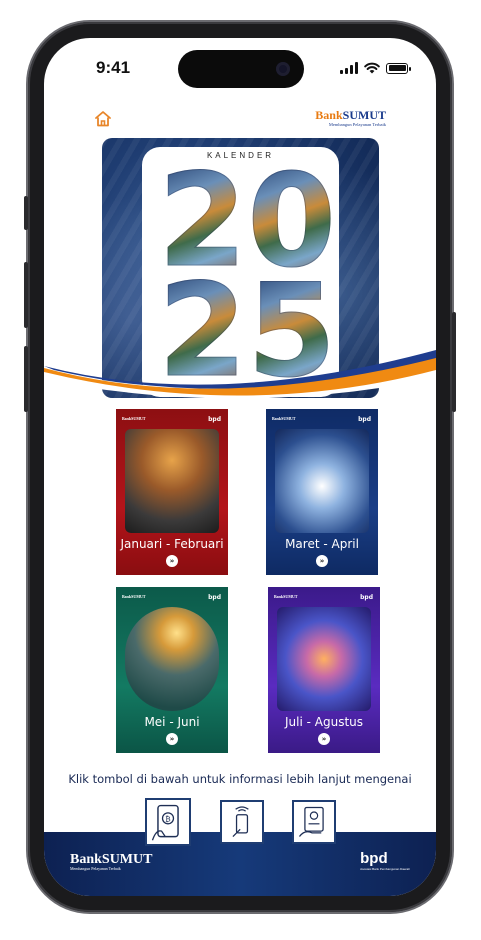 The image size is (481, 940). I want to click on month-card-jul-aug: BankSUMUT bpd Juli - Agustus », so click(324, 670).